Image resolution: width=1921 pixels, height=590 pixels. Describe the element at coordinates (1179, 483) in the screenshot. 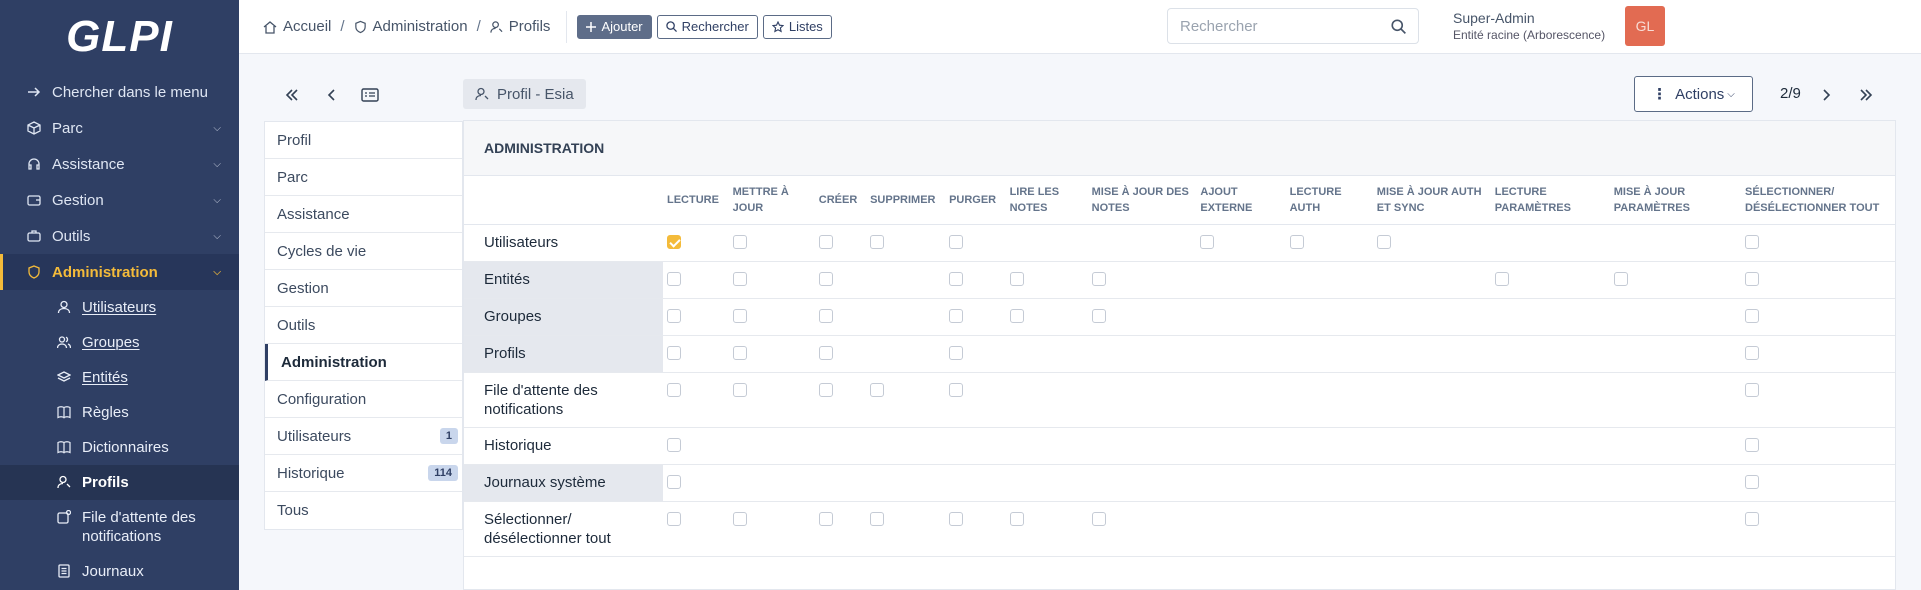

I see `table-row: Journaux système` at that location.